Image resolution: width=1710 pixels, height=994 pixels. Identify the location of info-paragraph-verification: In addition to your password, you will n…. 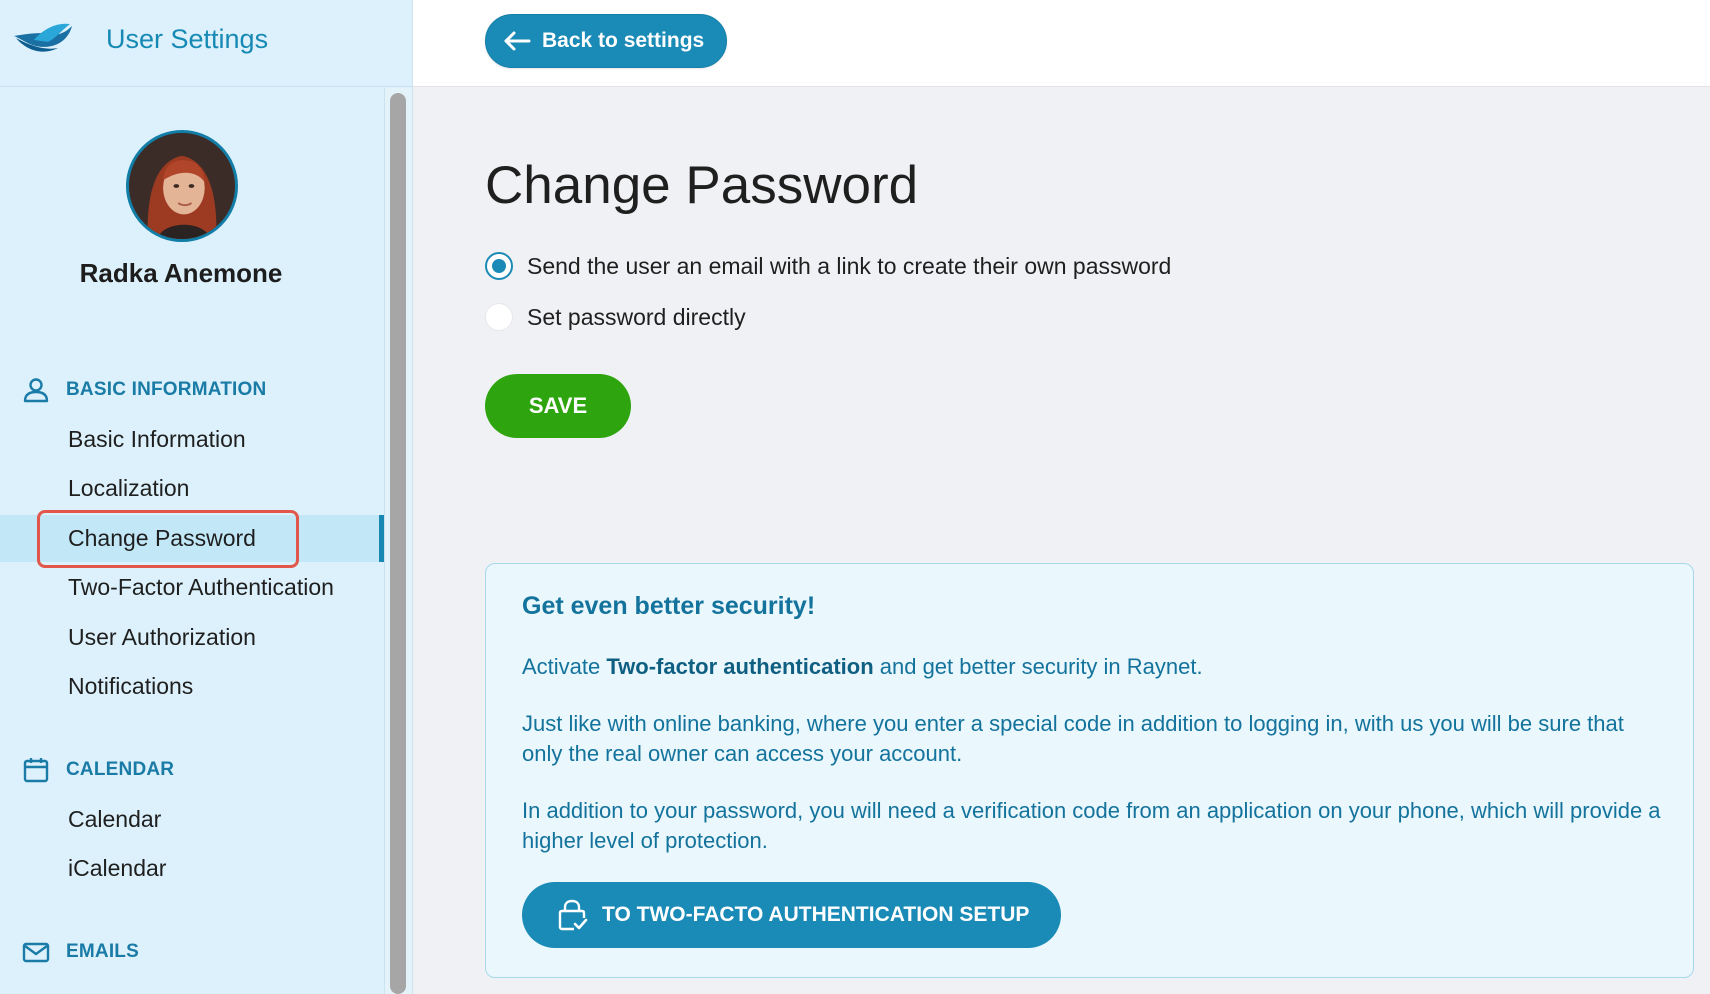
(1091, 825).